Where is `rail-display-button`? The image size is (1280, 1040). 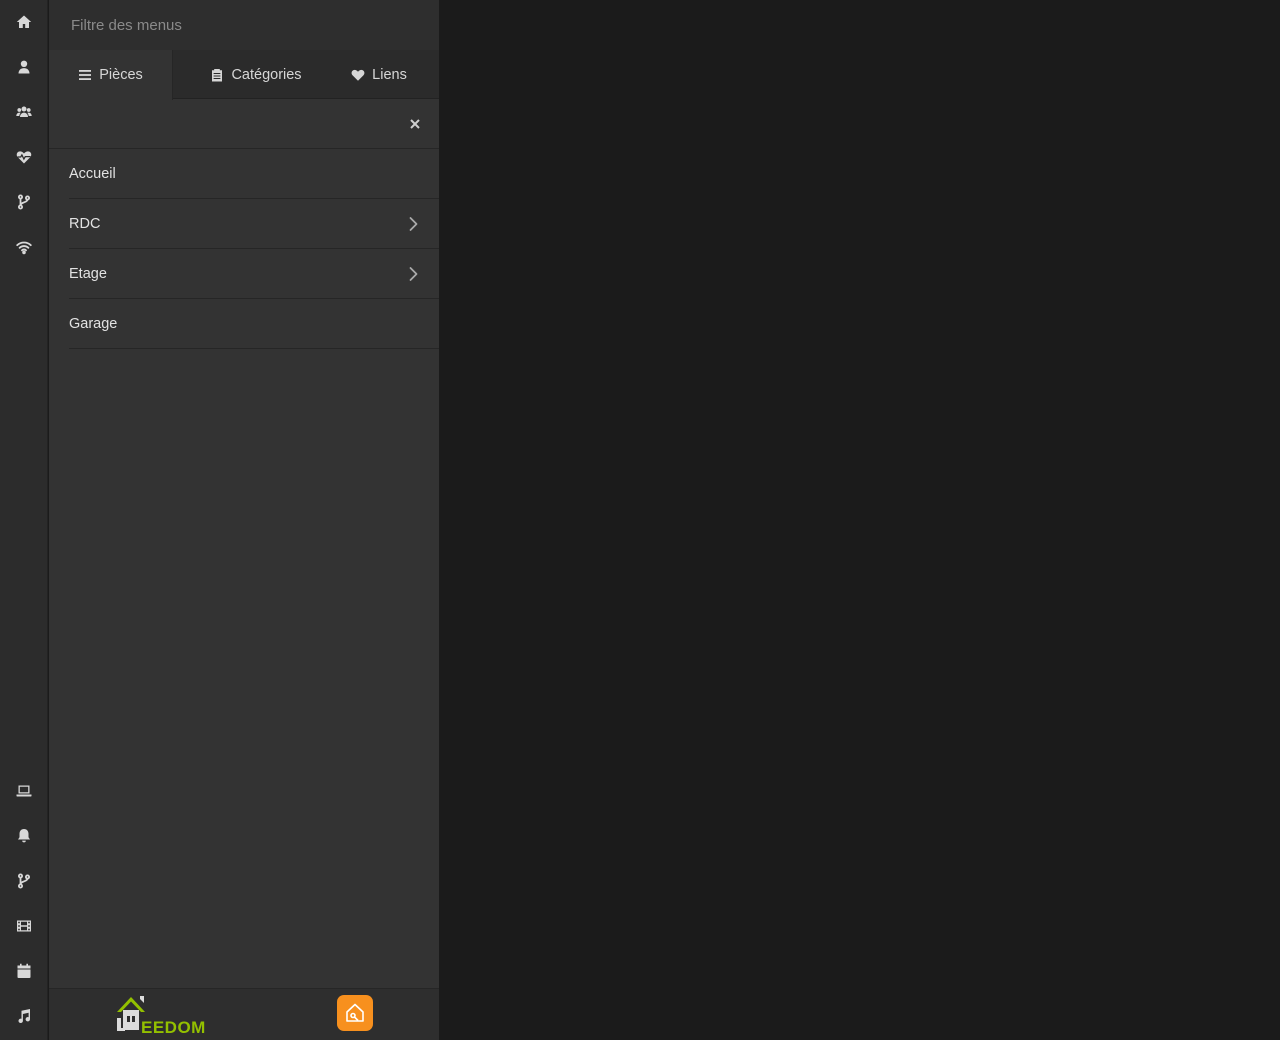
rail-display-button is located at coordinates (24, 791).